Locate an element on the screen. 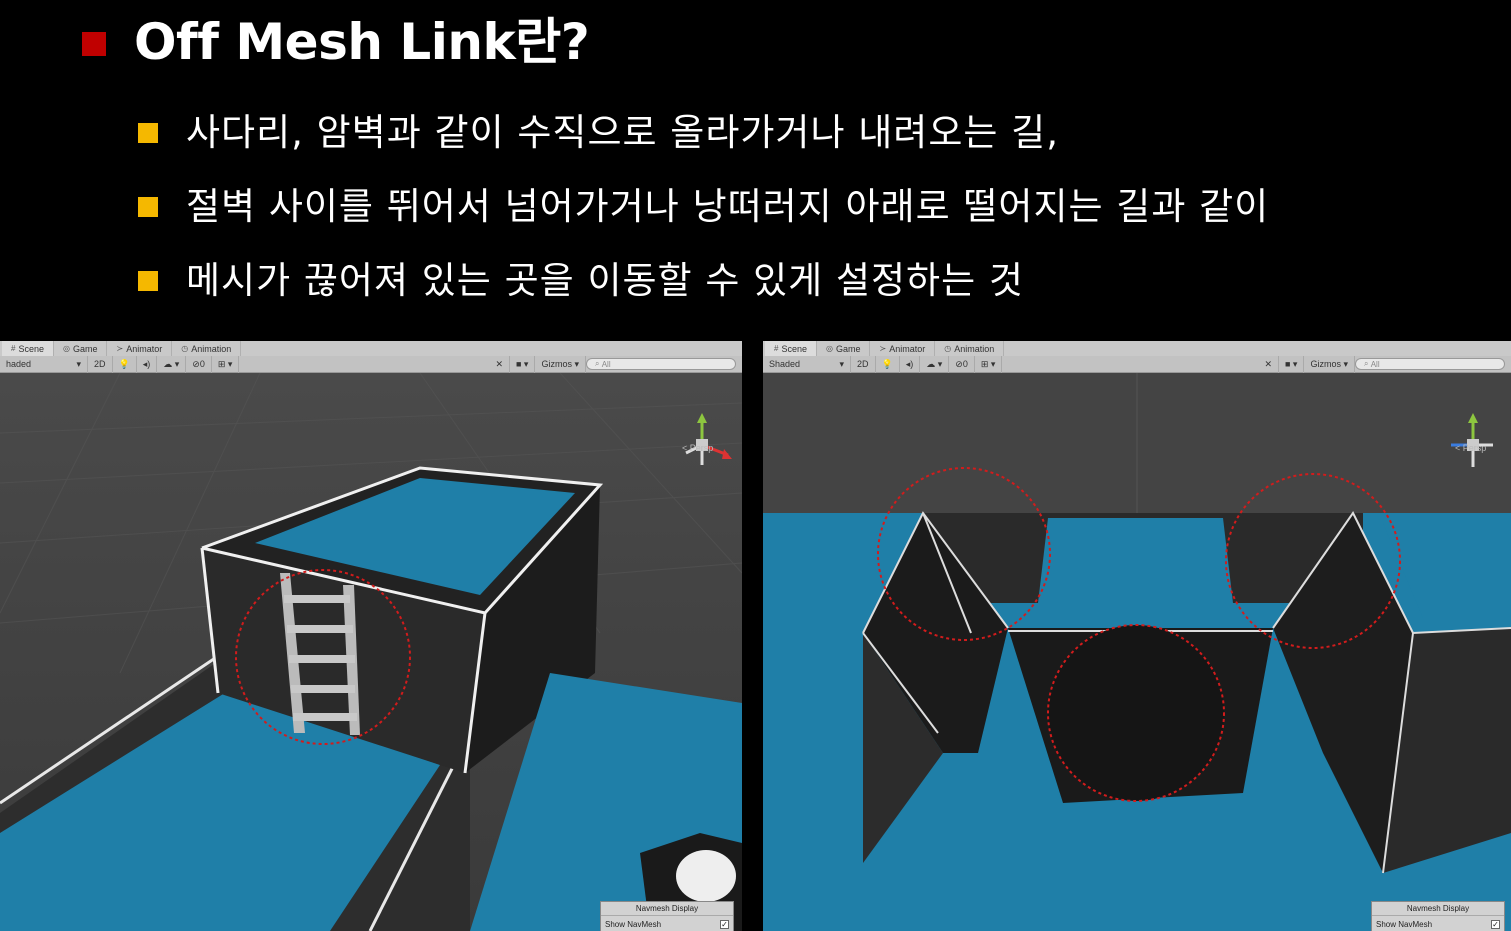  slide-title-row: Off Mesh Link란? is located at coordinates (336, 39).